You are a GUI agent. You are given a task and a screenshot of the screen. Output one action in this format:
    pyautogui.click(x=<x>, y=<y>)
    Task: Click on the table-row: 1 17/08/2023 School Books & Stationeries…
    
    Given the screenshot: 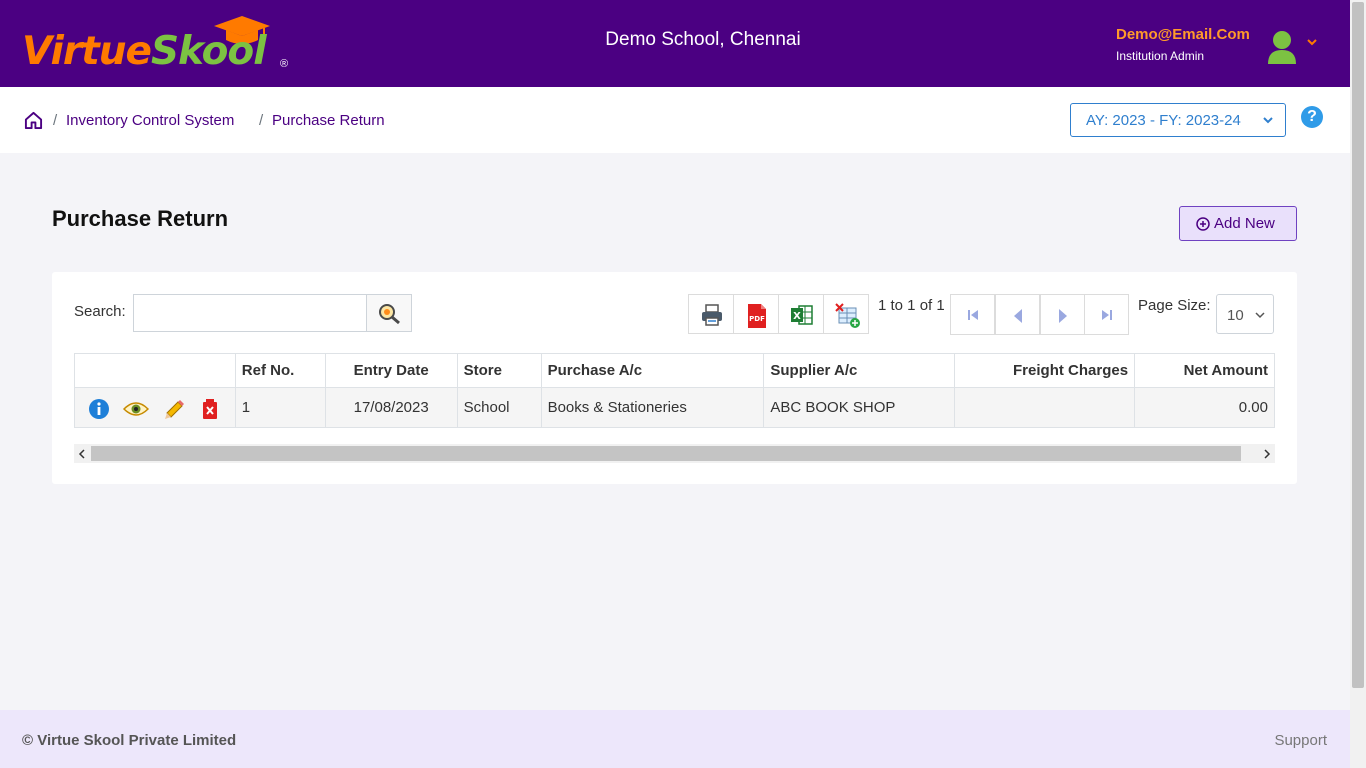 What is the action you would take?
    pyautogui.click(x=674, y=407)
    